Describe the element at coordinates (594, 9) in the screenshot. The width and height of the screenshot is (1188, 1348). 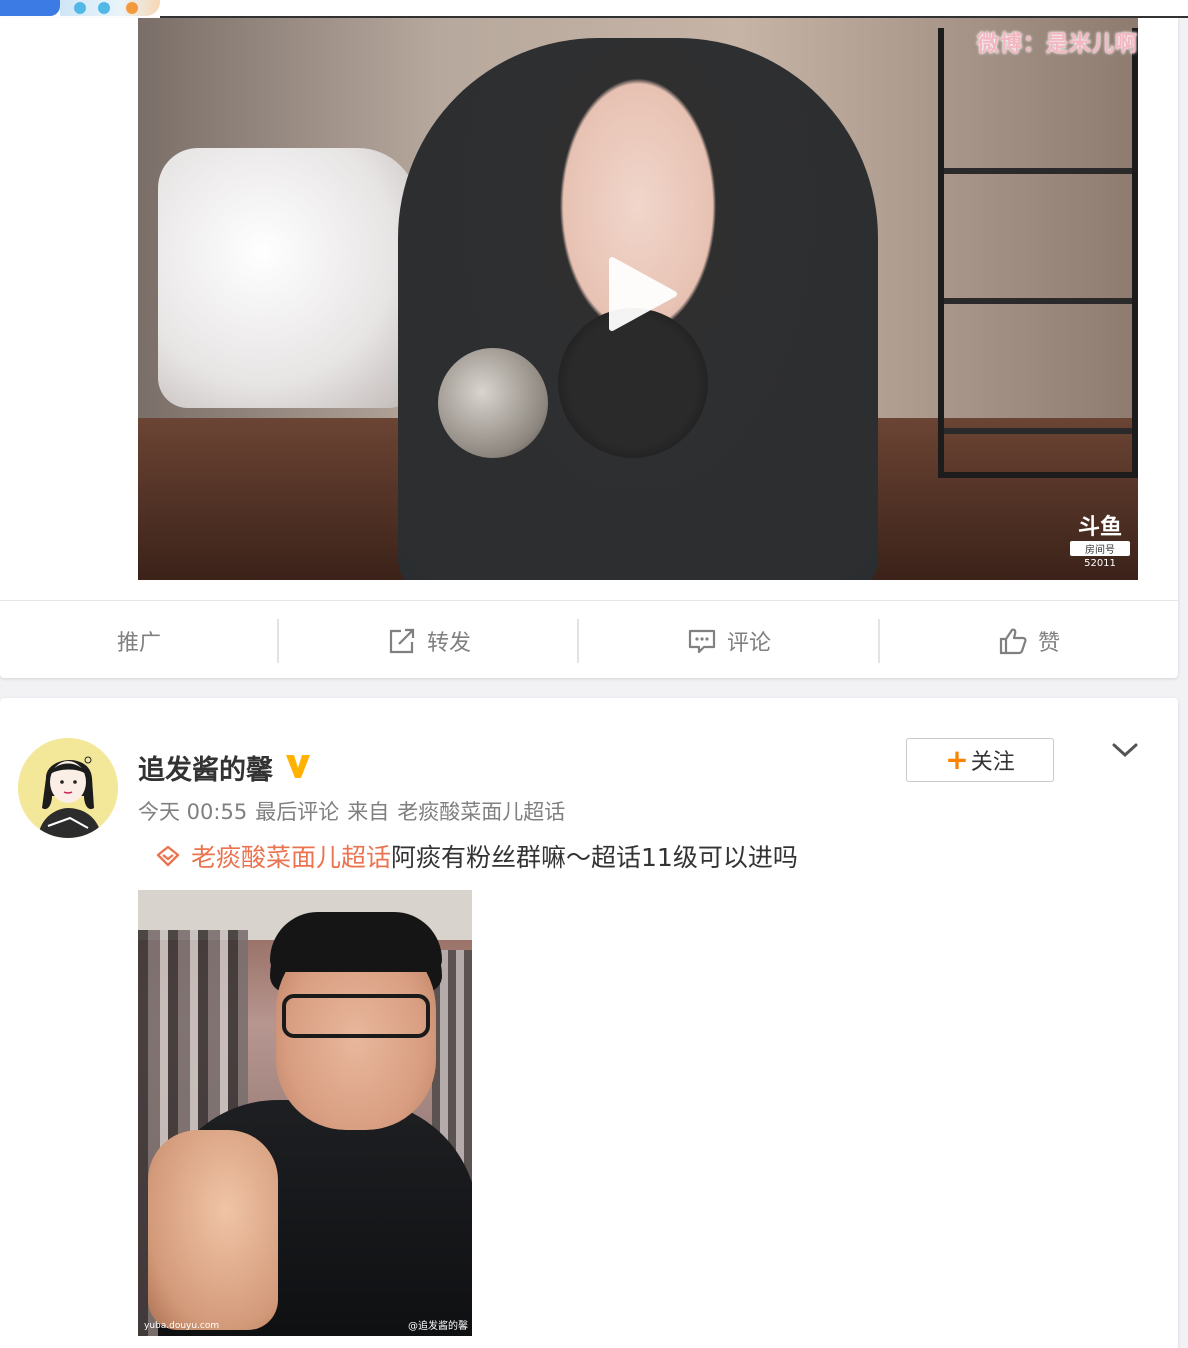
I see `top-strip` at that location.